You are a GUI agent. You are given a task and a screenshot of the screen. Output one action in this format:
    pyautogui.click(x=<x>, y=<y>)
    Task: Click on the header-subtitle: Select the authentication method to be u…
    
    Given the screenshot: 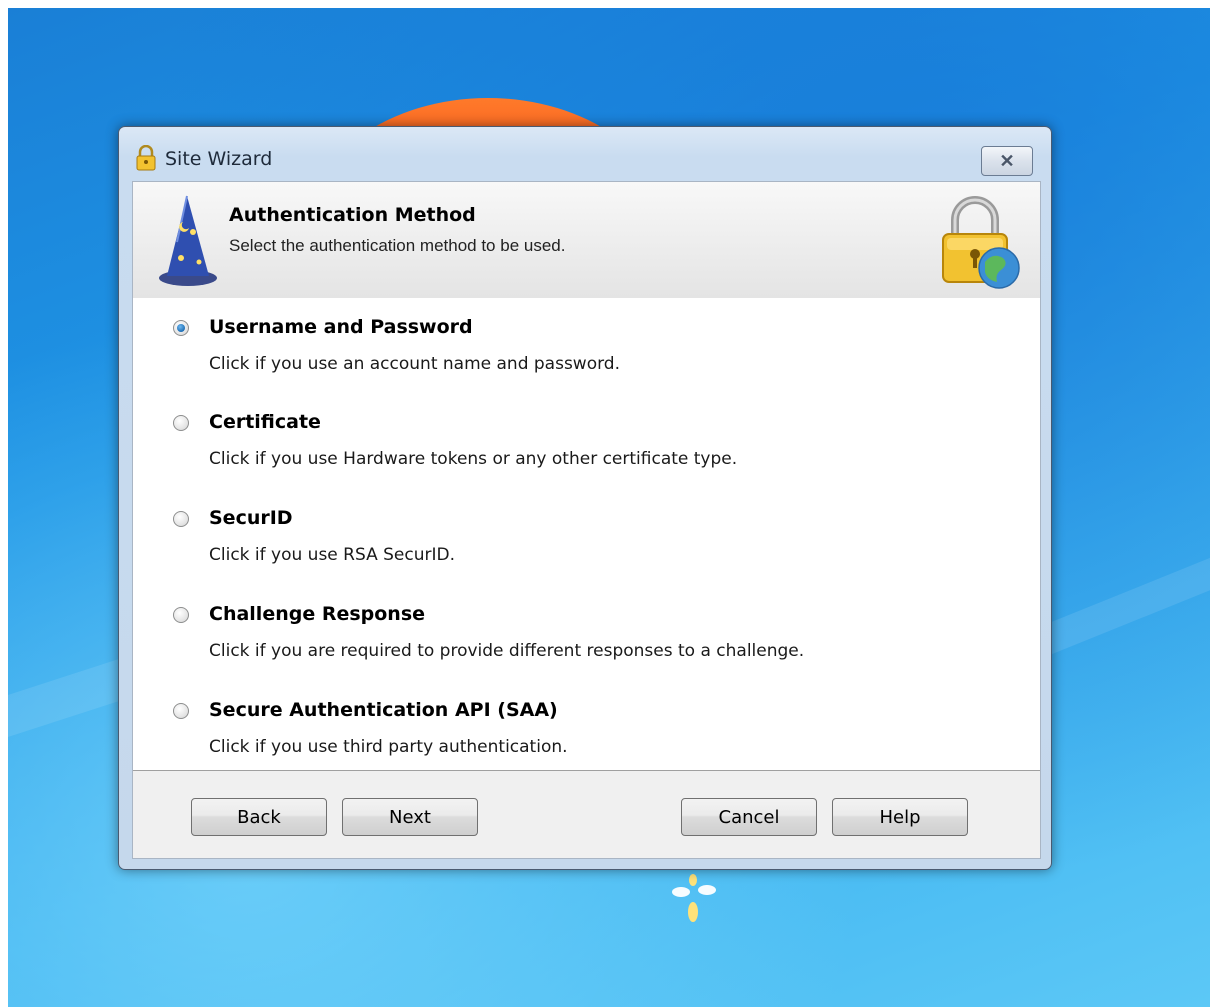 What is the action you would take?
    pyautogui.click(x=397, y=245)
    